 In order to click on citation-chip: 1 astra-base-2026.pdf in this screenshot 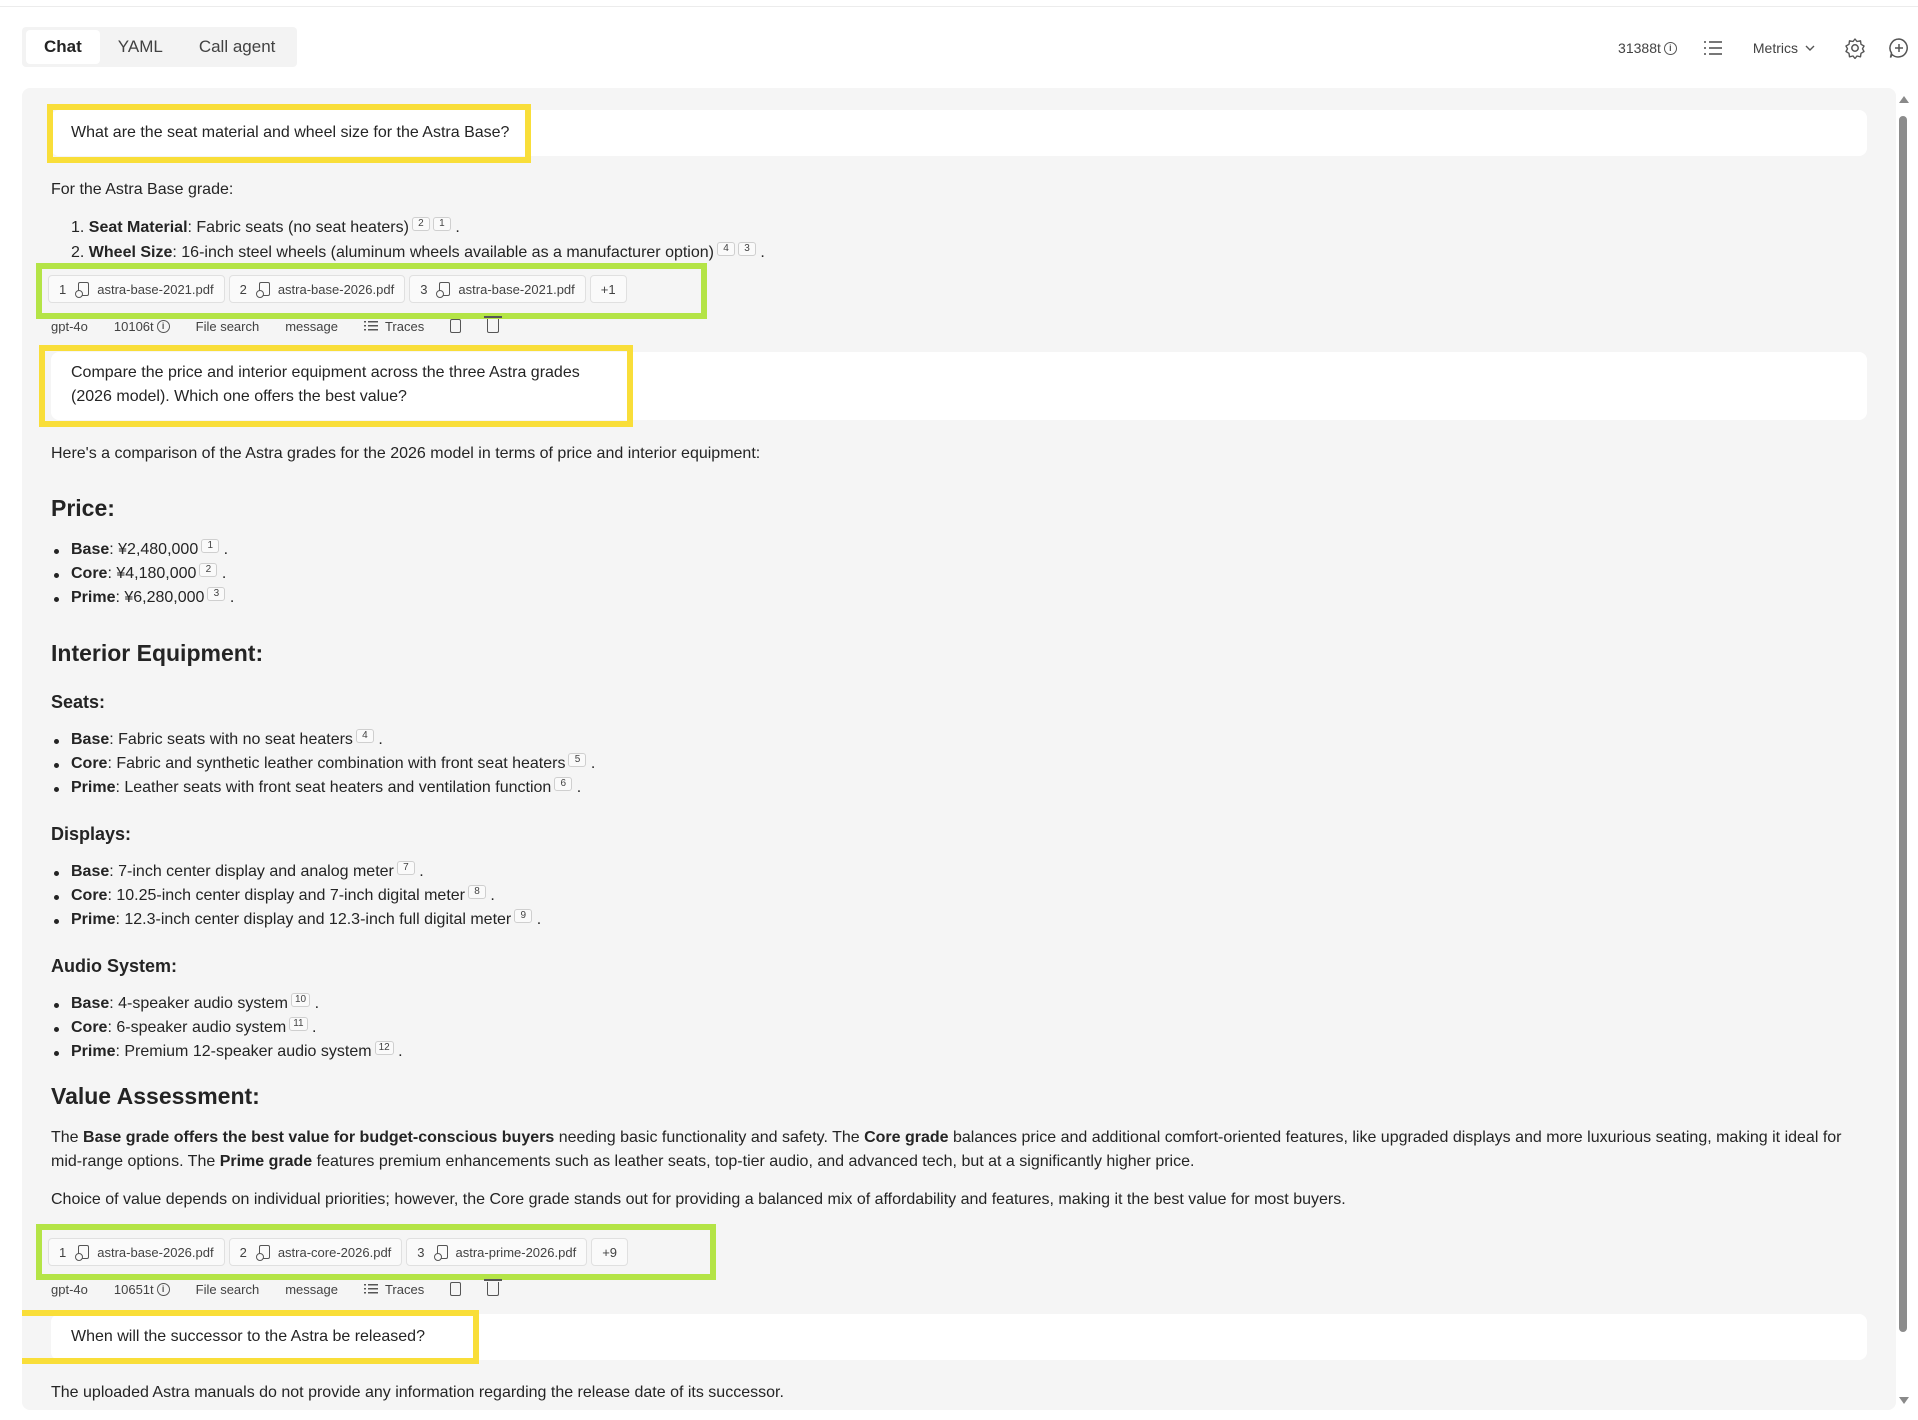, I will do `click(136, 1252)`.